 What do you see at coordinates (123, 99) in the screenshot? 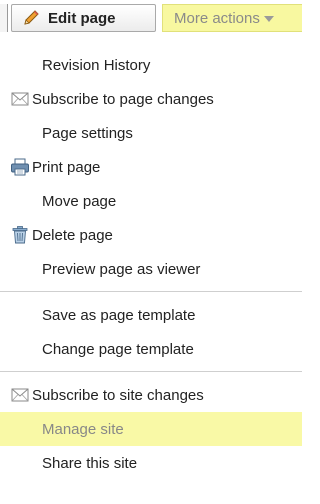
I see `menu-item-label: Subscribe to page changes` at bounding box center [123, 99].